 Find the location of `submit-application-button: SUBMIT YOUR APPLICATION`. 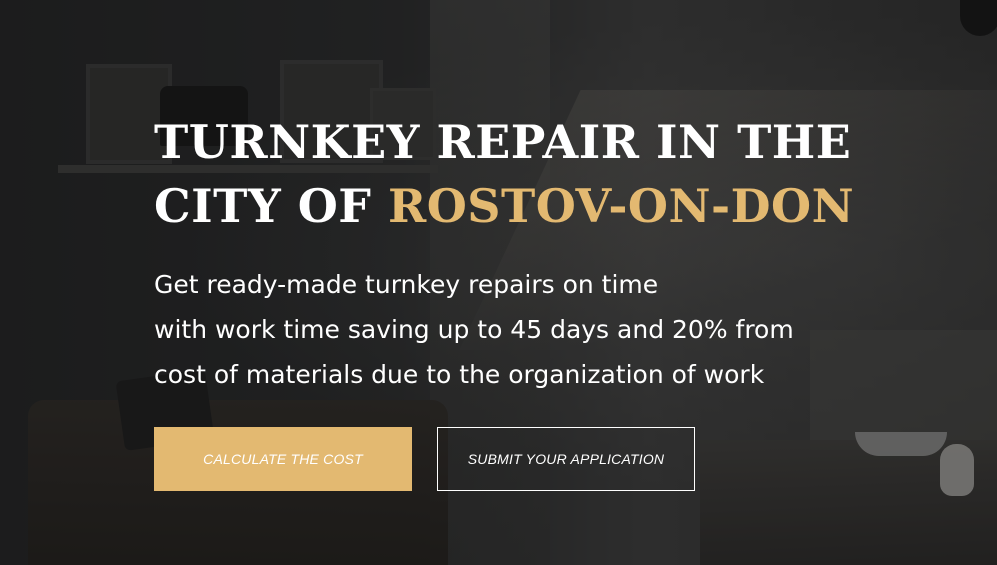

submit-application-button: SUBMIT YOUR APPLICATION is located at coordinates (566, 459).